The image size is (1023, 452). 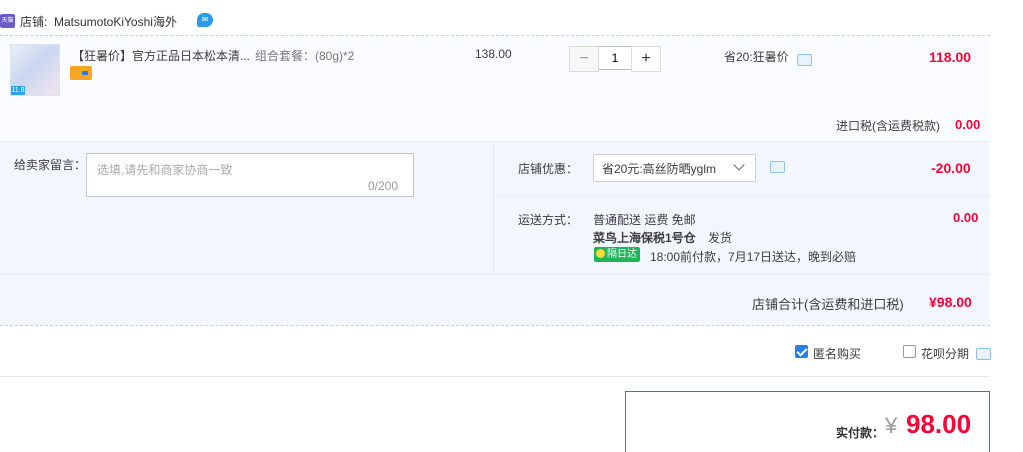 What do you see at coordinates (548, 169) in the screenshot?
I see `shop-discount-label: 店铺优惠：` at bounding box center [548, 169].